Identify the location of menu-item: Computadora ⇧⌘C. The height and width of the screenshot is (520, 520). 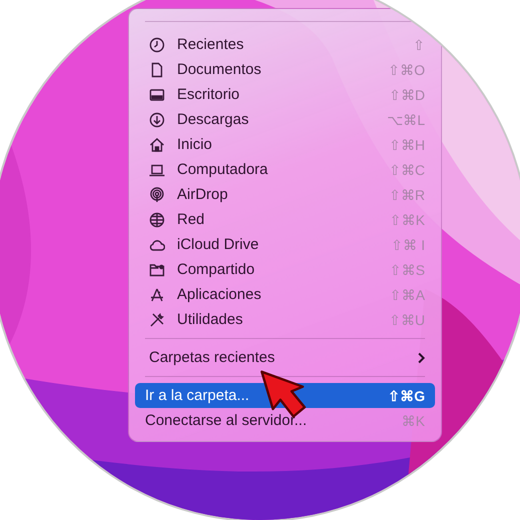
(285, 169).